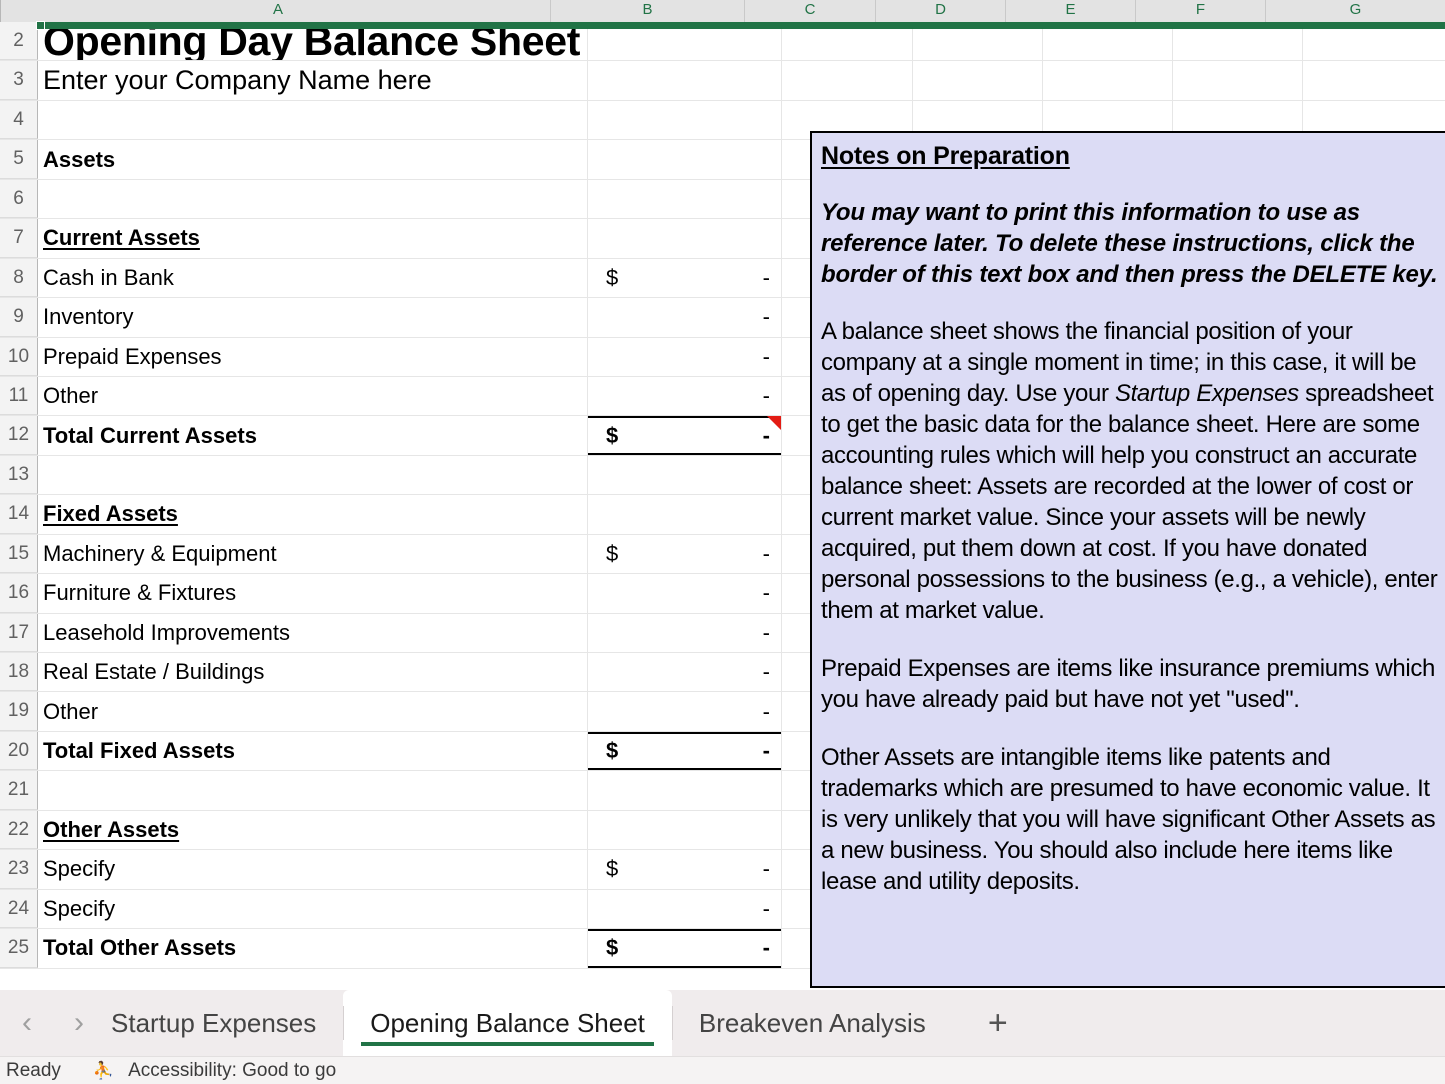 This screenshot has height=1084, width=1445. Describe the element at coordinates (313, 632) in the screenshot. I see `cell-a17: Leasehold Improvements` at that location.